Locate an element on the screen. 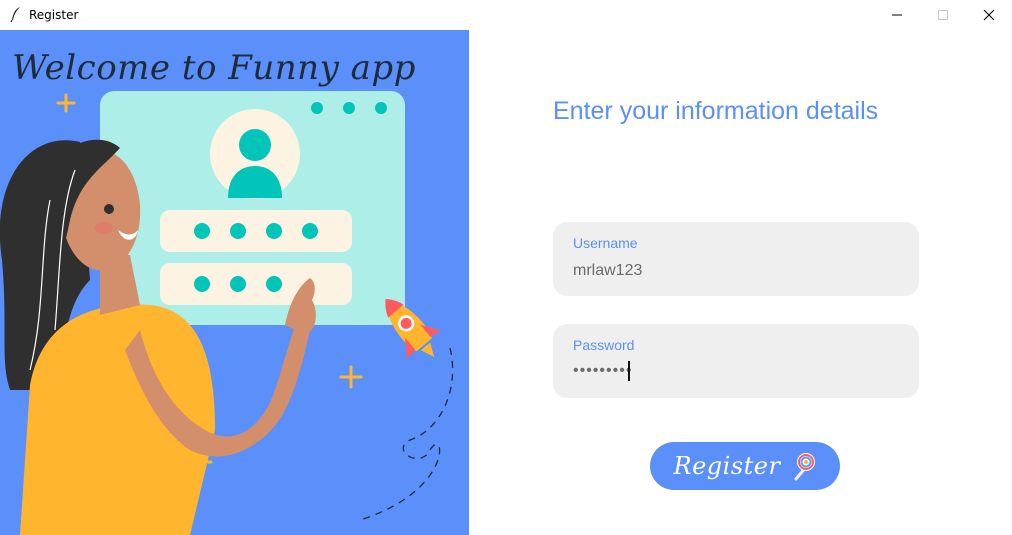 The width and height of the screenshot is (1012, 535). user-avatar-icon is located at coordinates (255, 154).